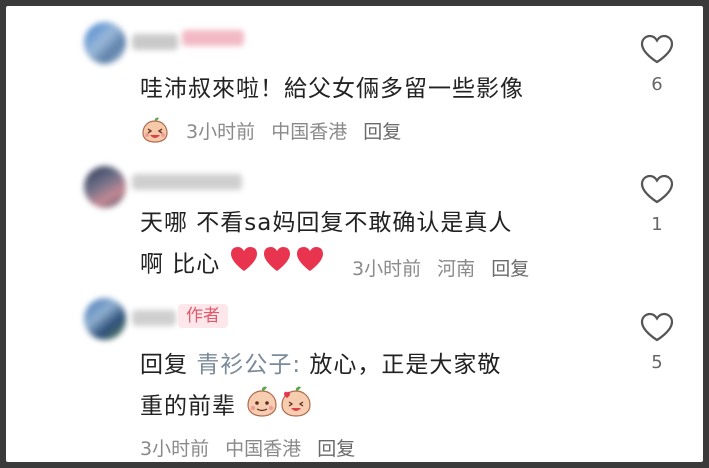  I want to click on like-control: 6, so click(657, 64).